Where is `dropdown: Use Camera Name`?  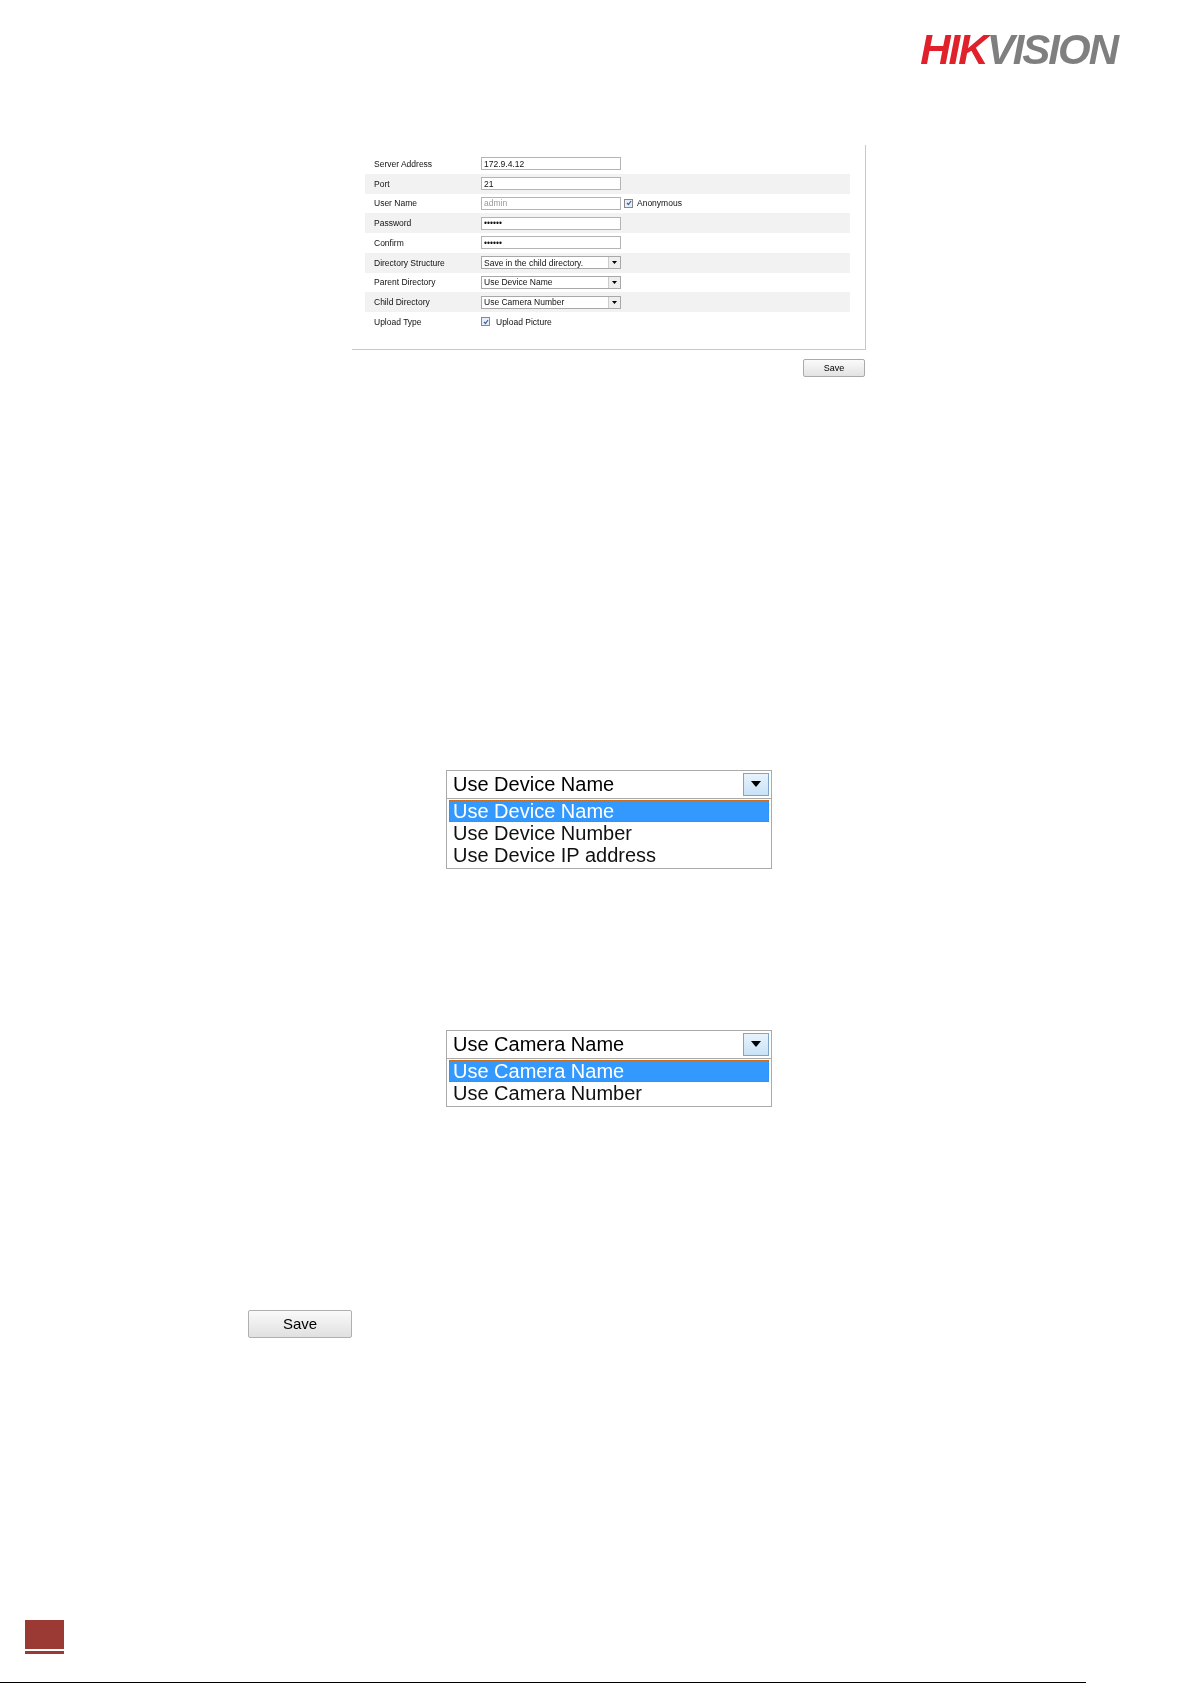
dropdown: Use Camera Name is located at coordinates (609, 1044).